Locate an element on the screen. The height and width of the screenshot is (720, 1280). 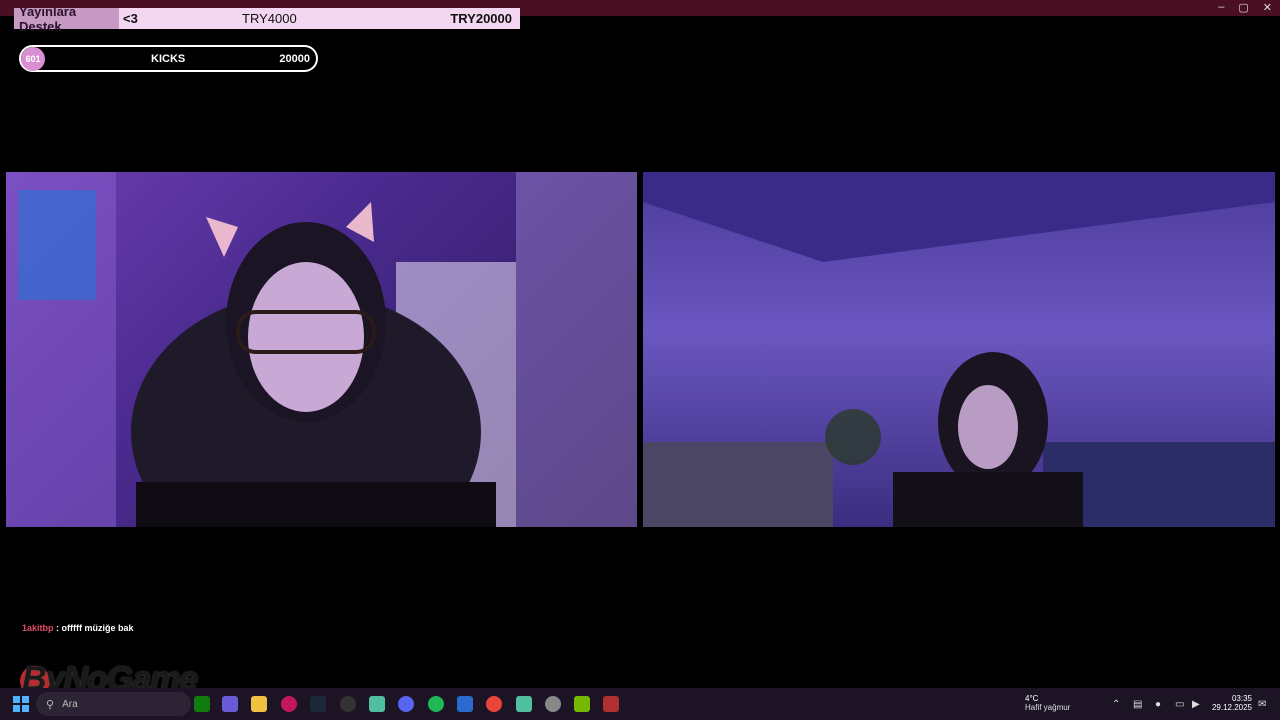
window-controls: – ▢ ✕ is located at coordinates (1245, 7).